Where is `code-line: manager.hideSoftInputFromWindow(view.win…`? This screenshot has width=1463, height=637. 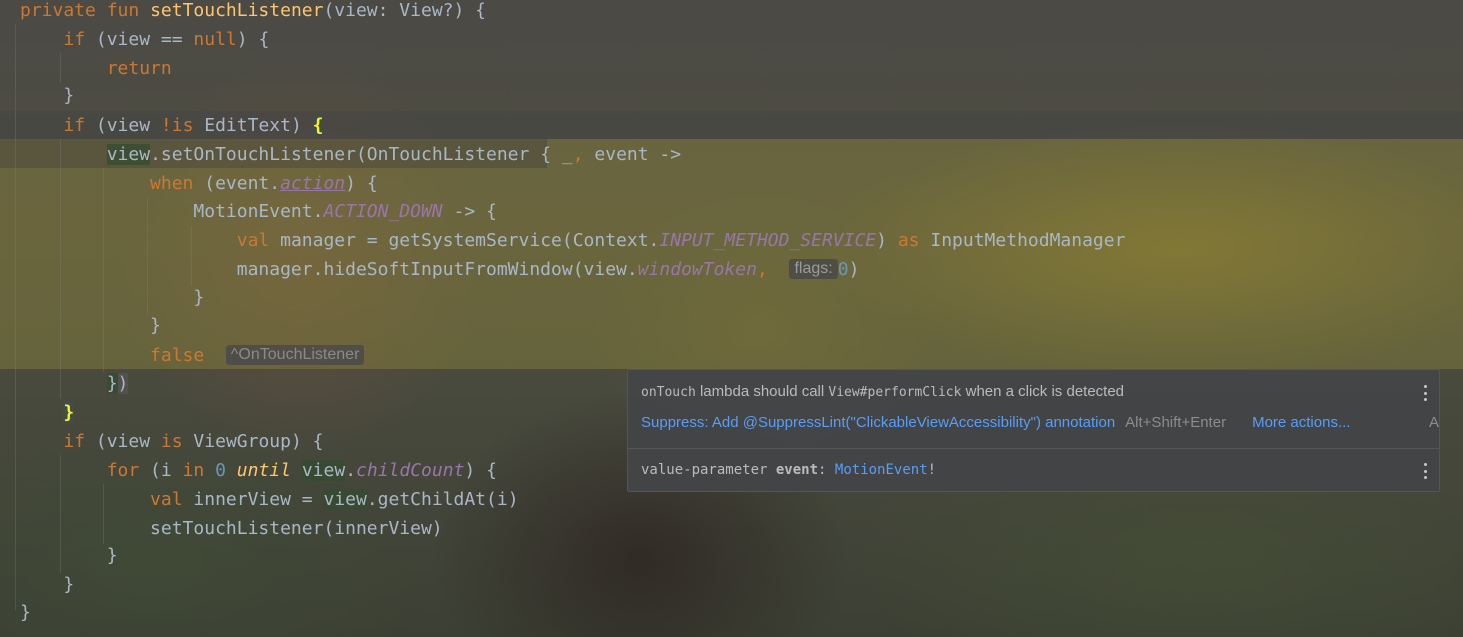 code-line: manager.hideSoftInputFromWindow(view.win… is located at coordinates (439, 269).